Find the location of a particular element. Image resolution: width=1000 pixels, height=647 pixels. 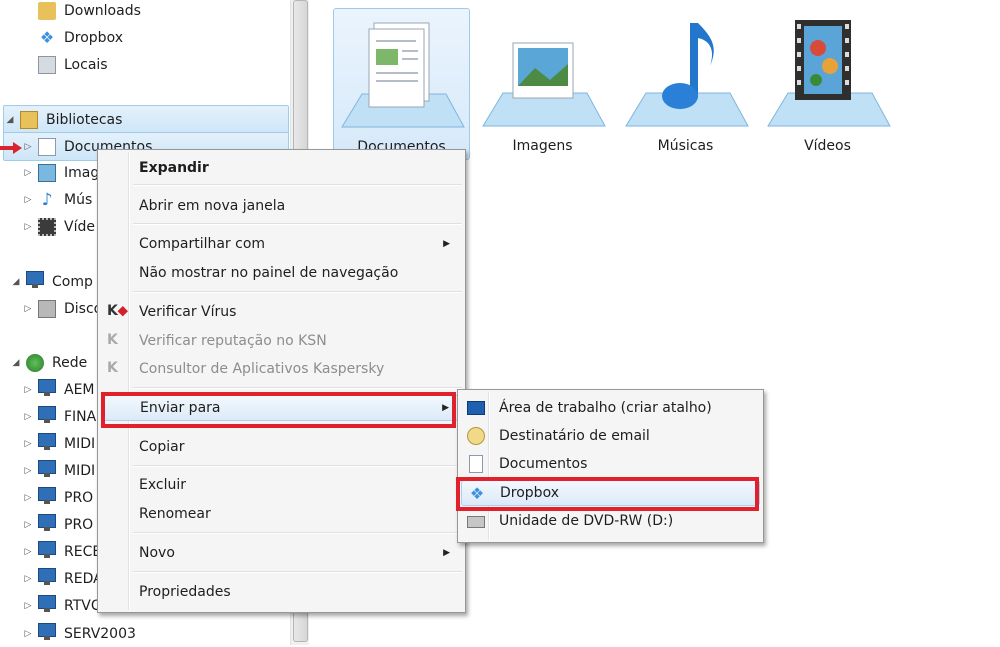

network-icon is located at coordinates (35, 362).